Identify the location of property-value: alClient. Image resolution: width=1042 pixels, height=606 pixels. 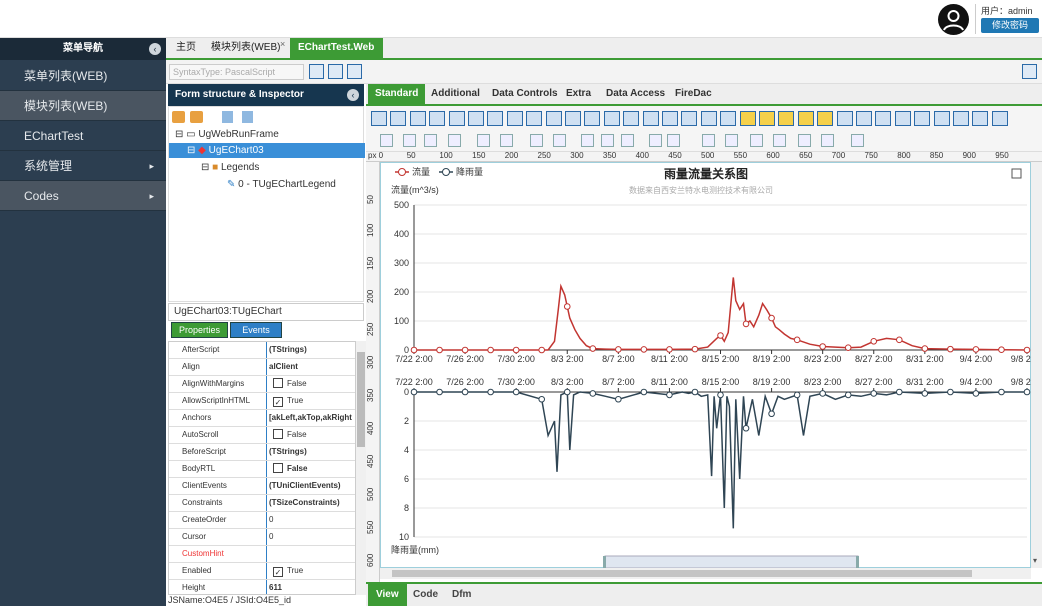
(312, 367).